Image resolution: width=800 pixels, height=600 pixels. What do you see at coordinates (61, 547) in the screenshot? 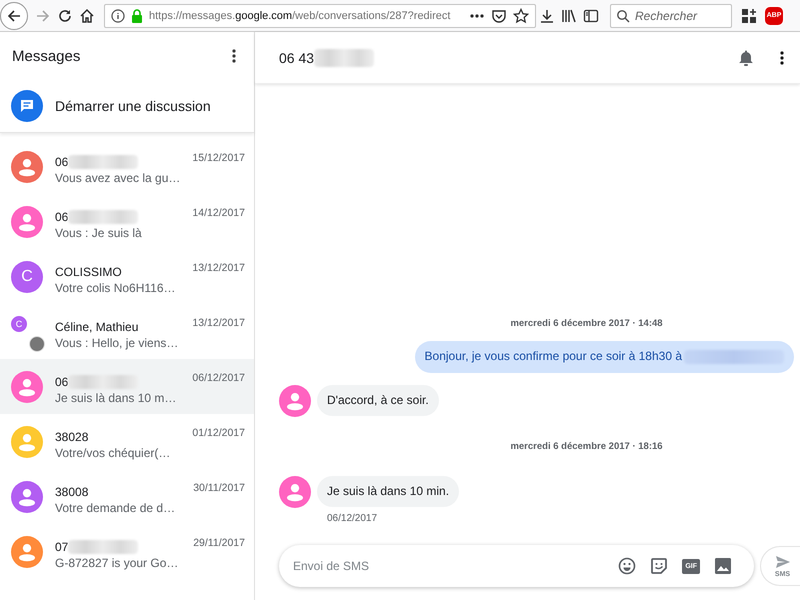
I see `contact-name: 07` at bounding box center [61, 547].